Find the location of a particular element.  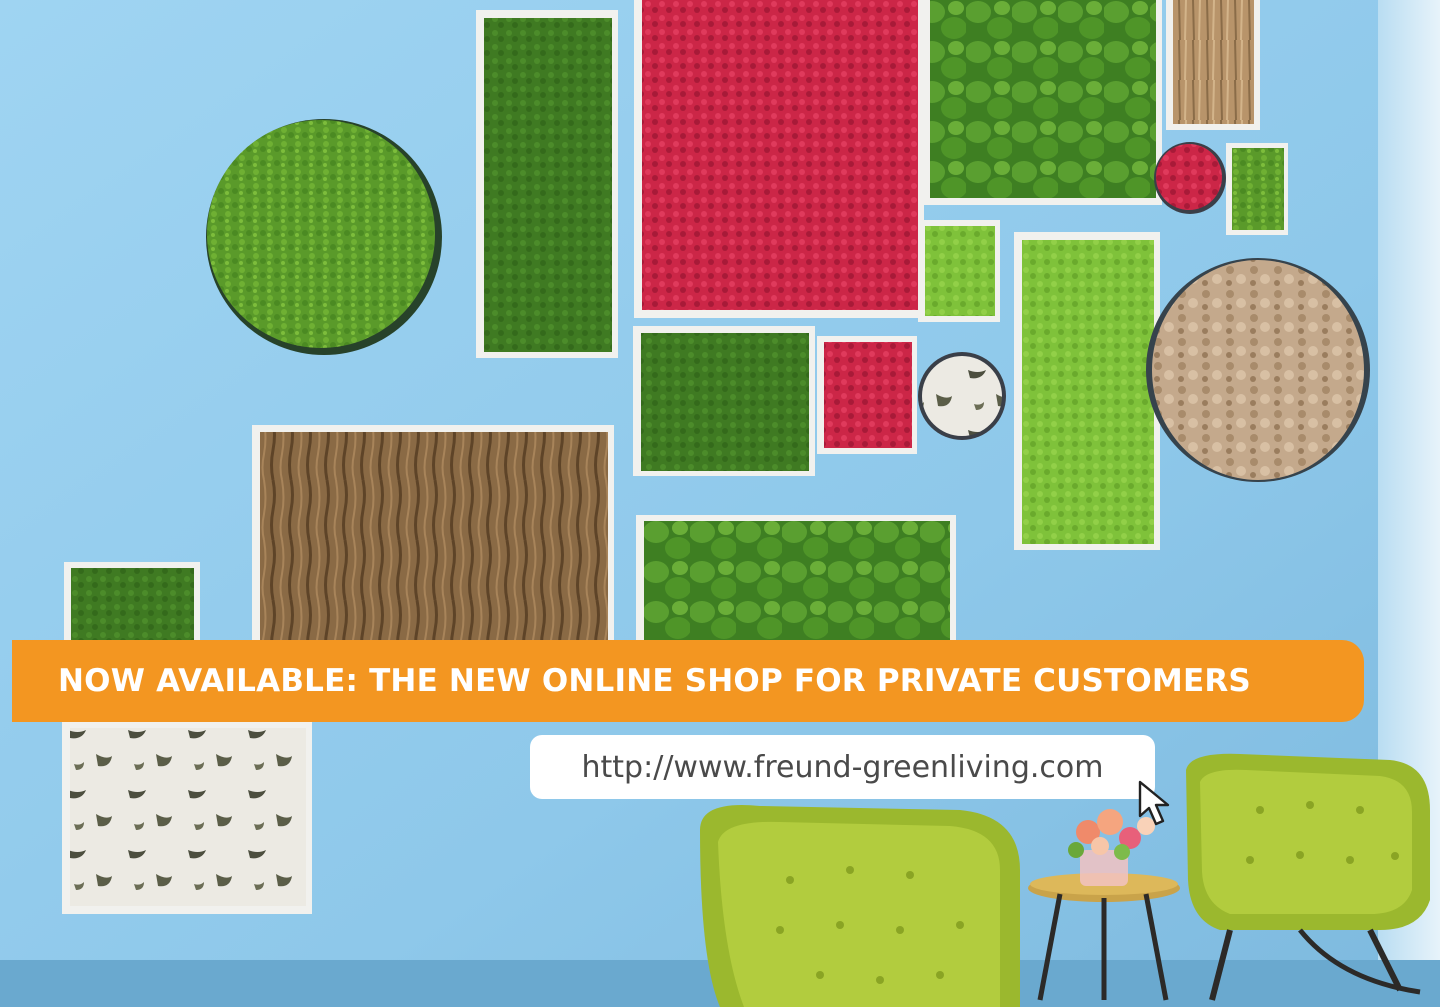

website-link: http://www.freund-greenliving.com is located at coordinates (842, 767).